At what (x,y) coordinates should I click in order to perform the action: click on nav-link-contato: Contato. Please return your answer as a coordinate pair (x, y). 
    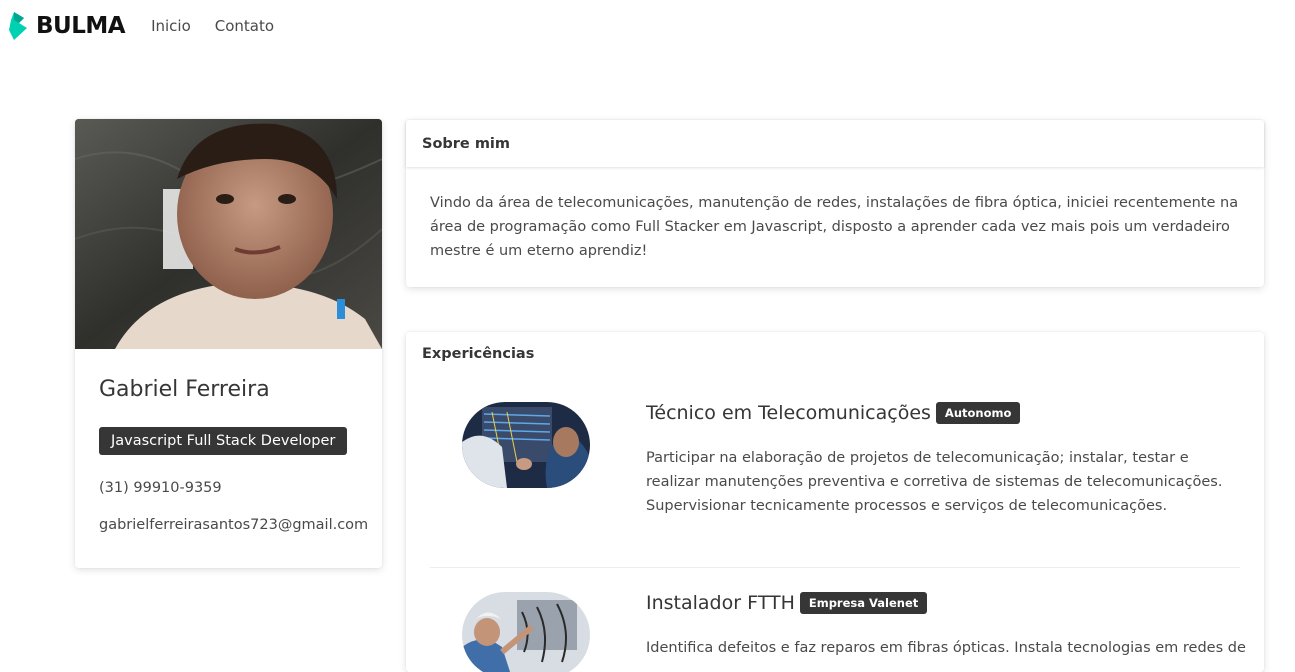
    Looking at the image, I should click on (244, 26).